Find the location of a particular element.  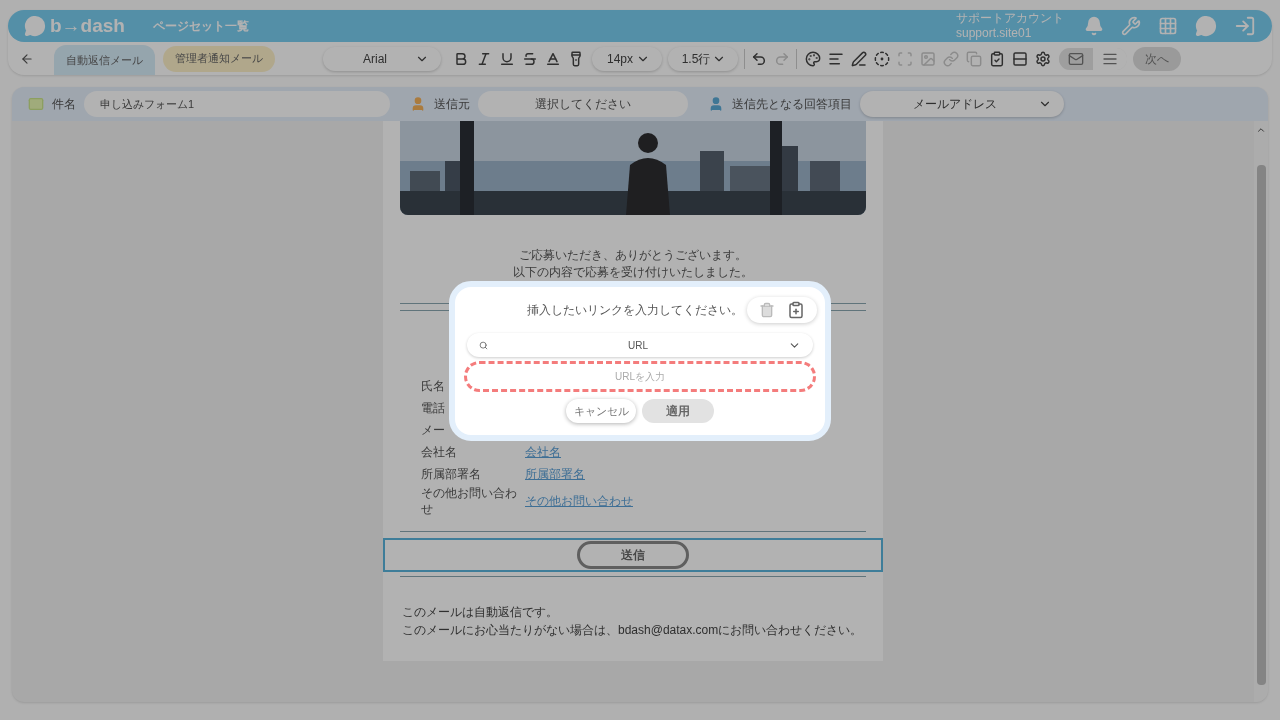

notification-icon is located at coordinates (1094, 26).